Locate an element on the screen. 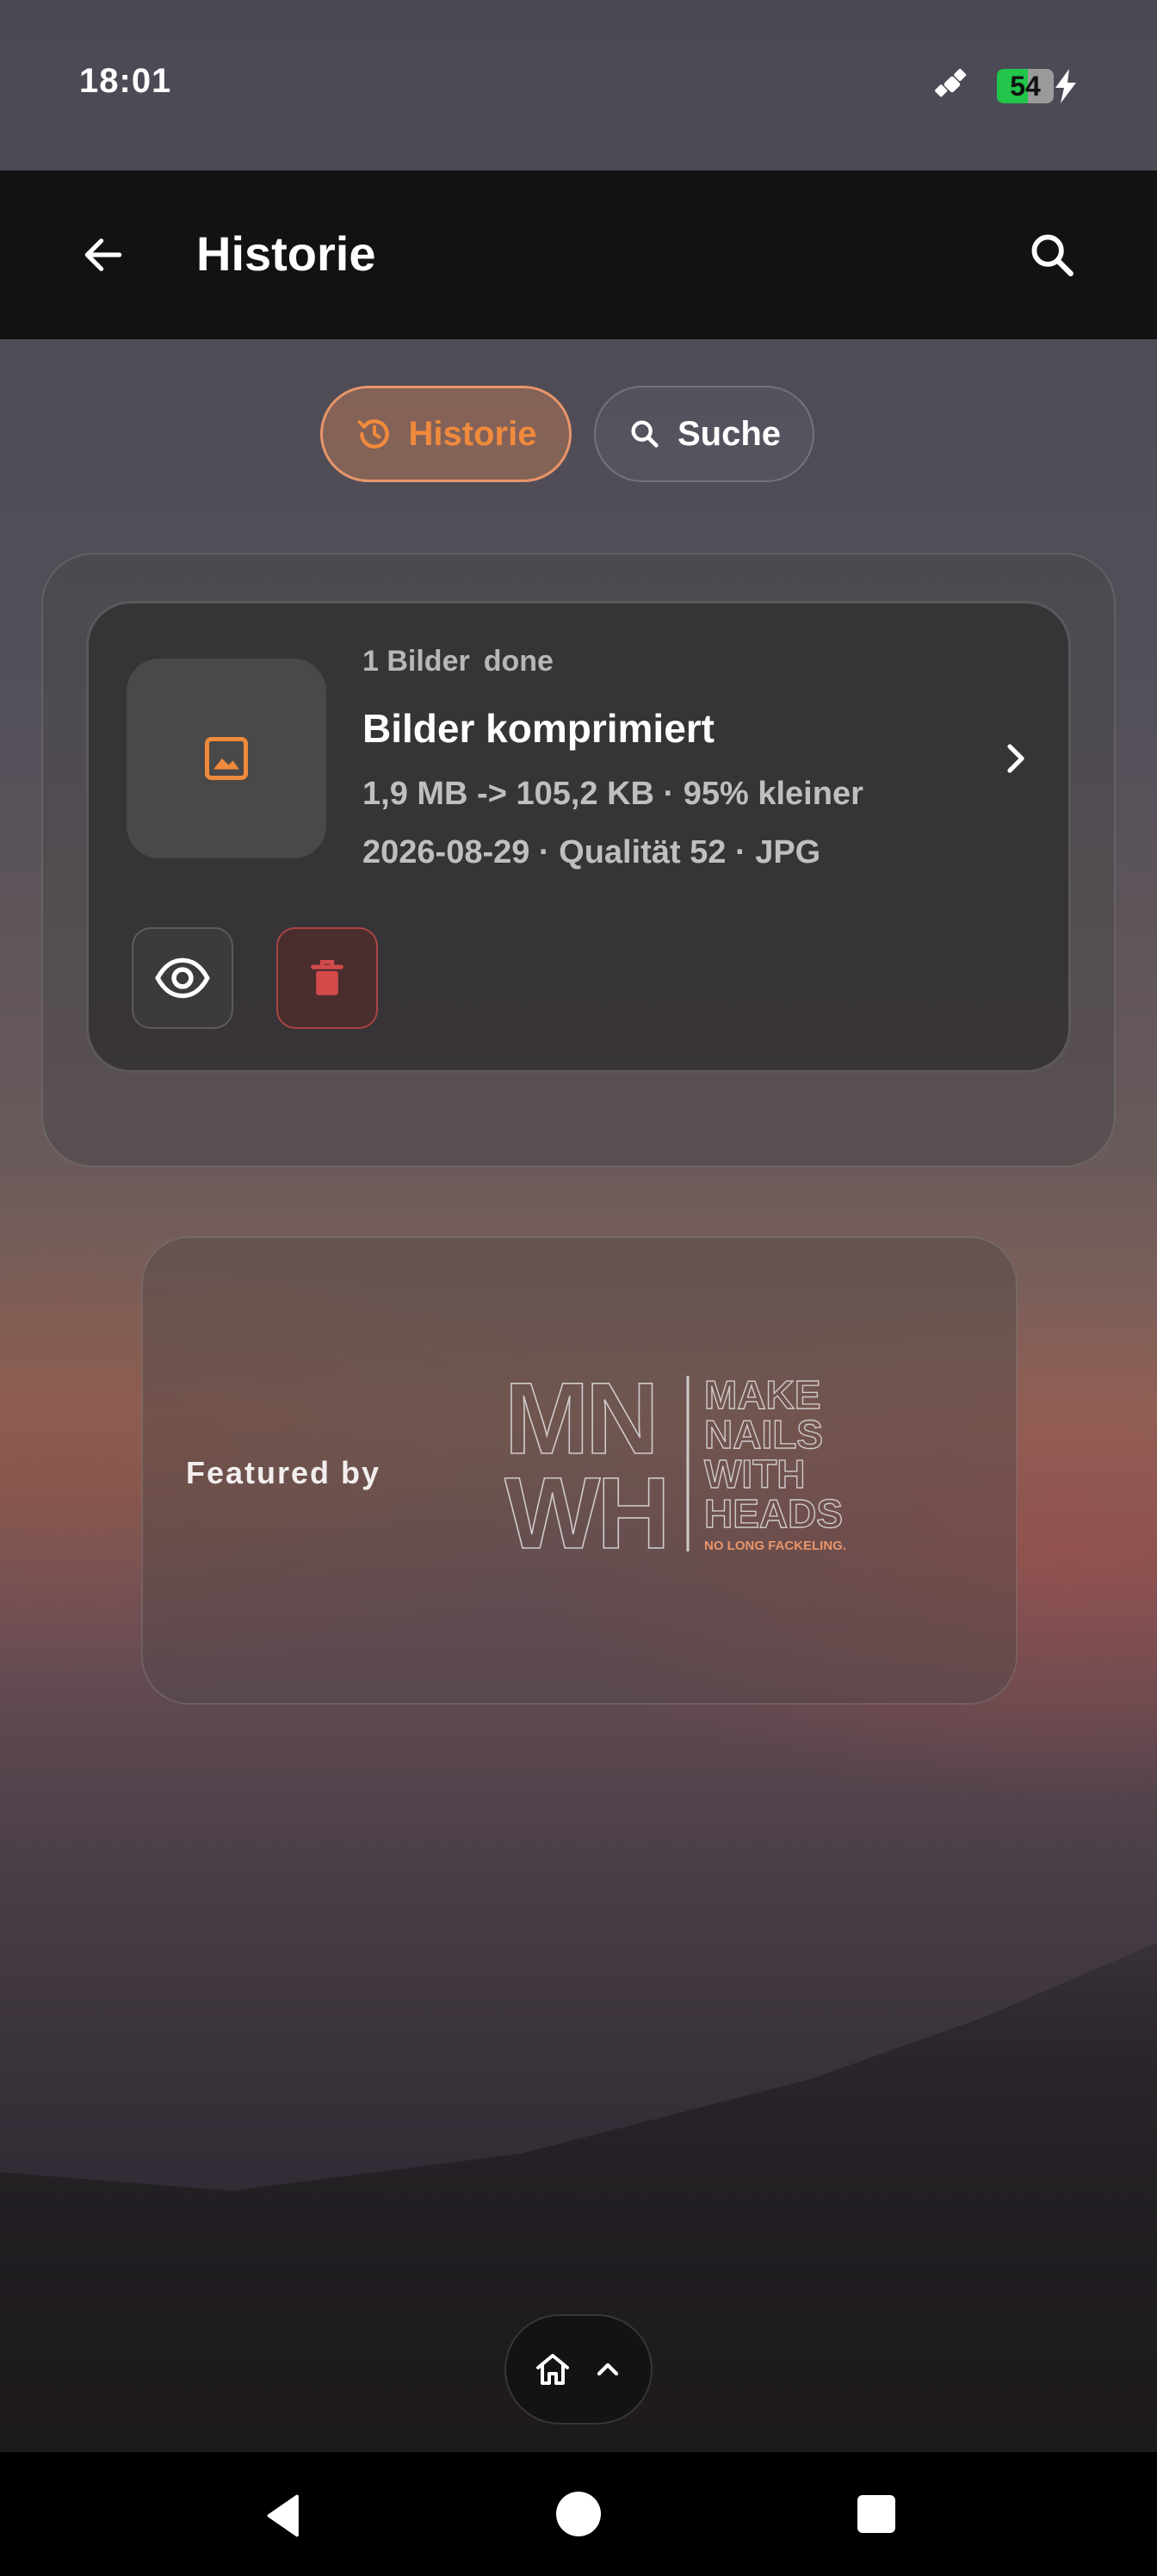 This screenshot has height=2576, width=1157. item-count: 1 Bilder is located at coordinates (416, 661).